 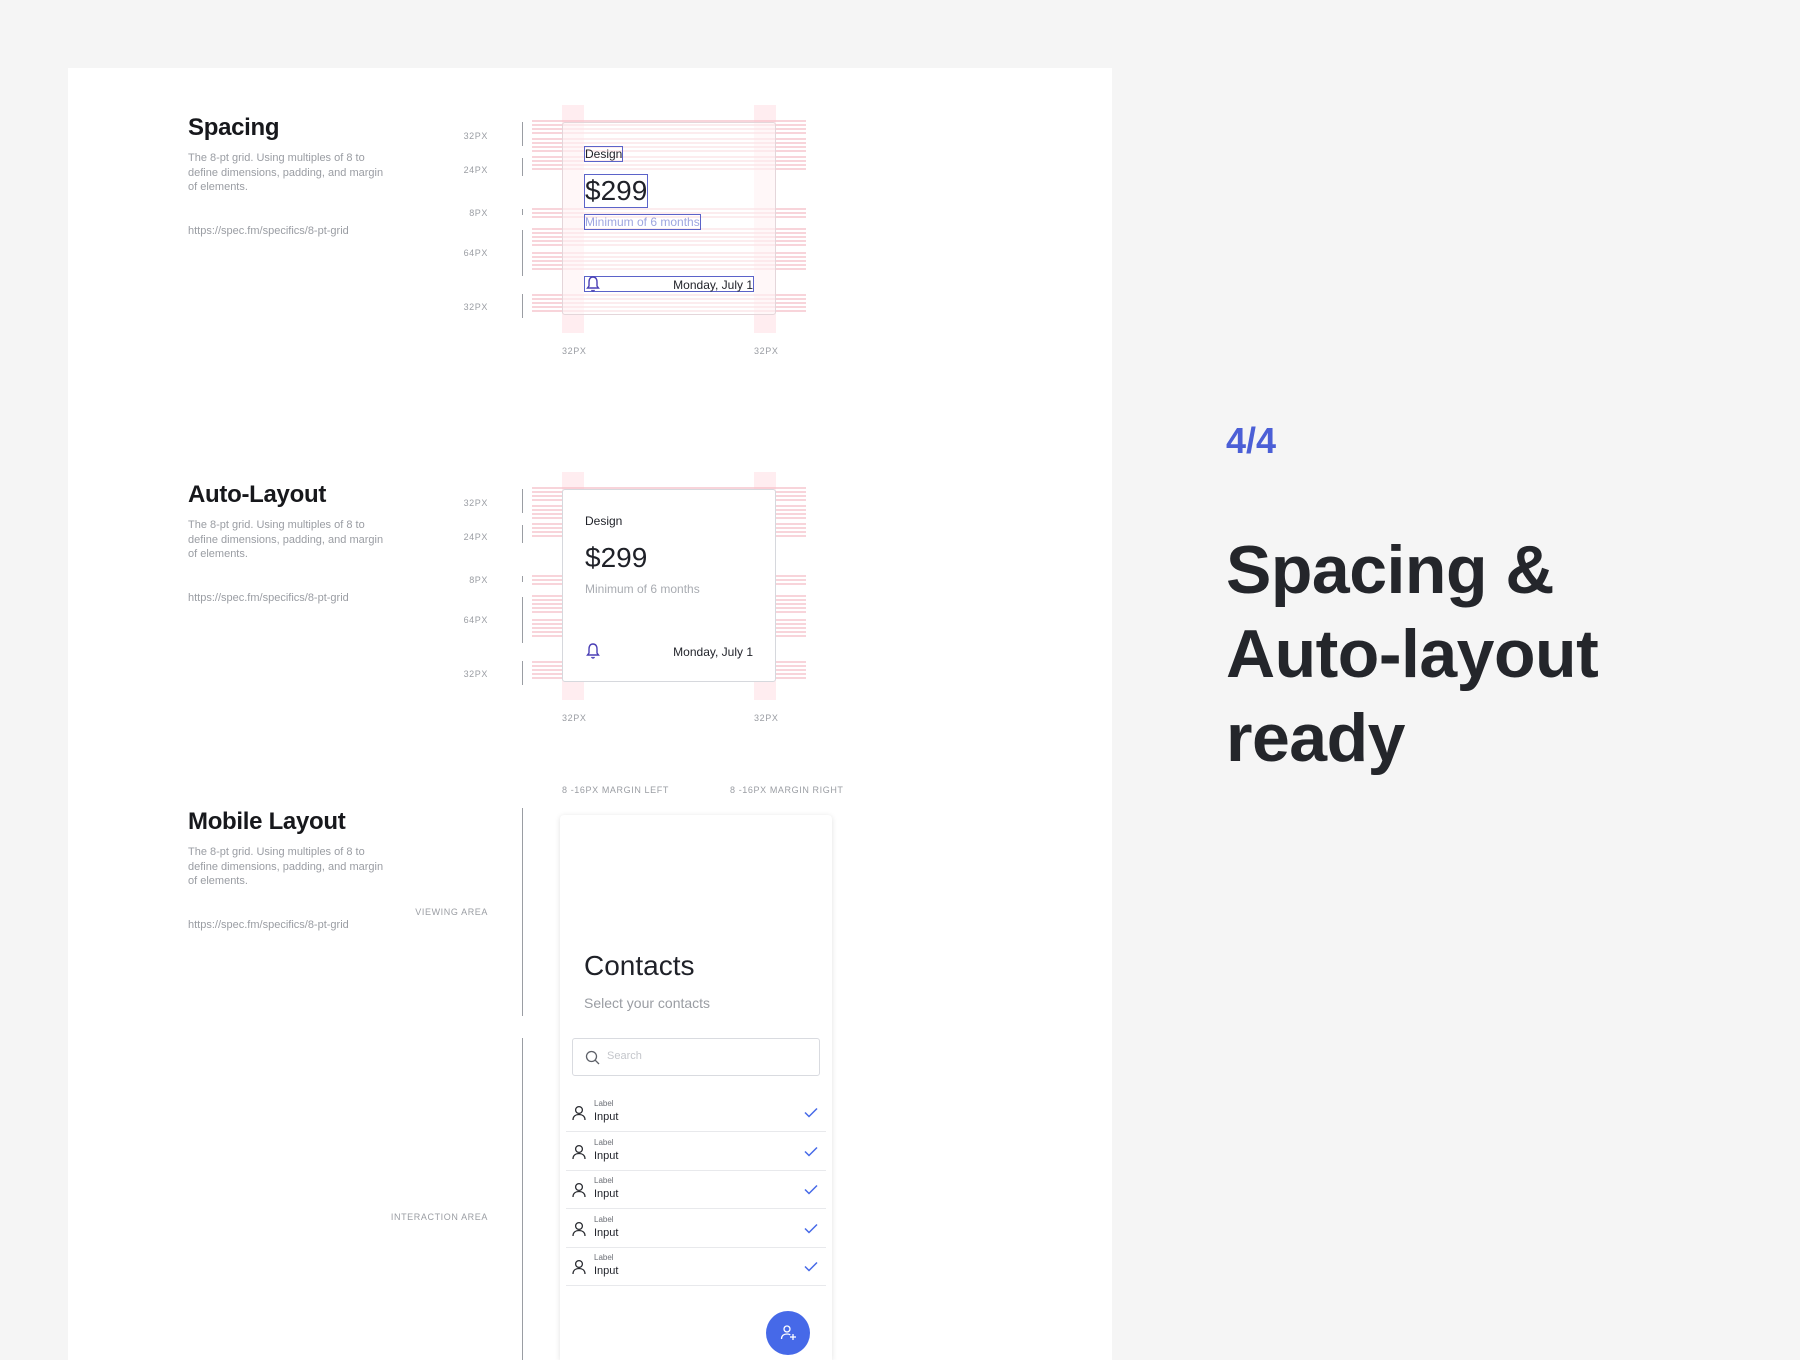 What do you see at coordinates (696, 1057) in the screenshot?
I see `search-input: Search` at bounding box center [696, 1057].